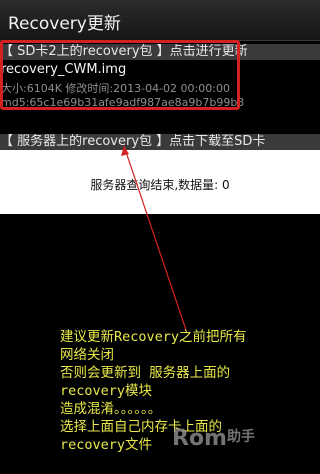  Describe the element at coordinates (199, 438) in the screenshot. I see `watermark-text: Rom` at that location.